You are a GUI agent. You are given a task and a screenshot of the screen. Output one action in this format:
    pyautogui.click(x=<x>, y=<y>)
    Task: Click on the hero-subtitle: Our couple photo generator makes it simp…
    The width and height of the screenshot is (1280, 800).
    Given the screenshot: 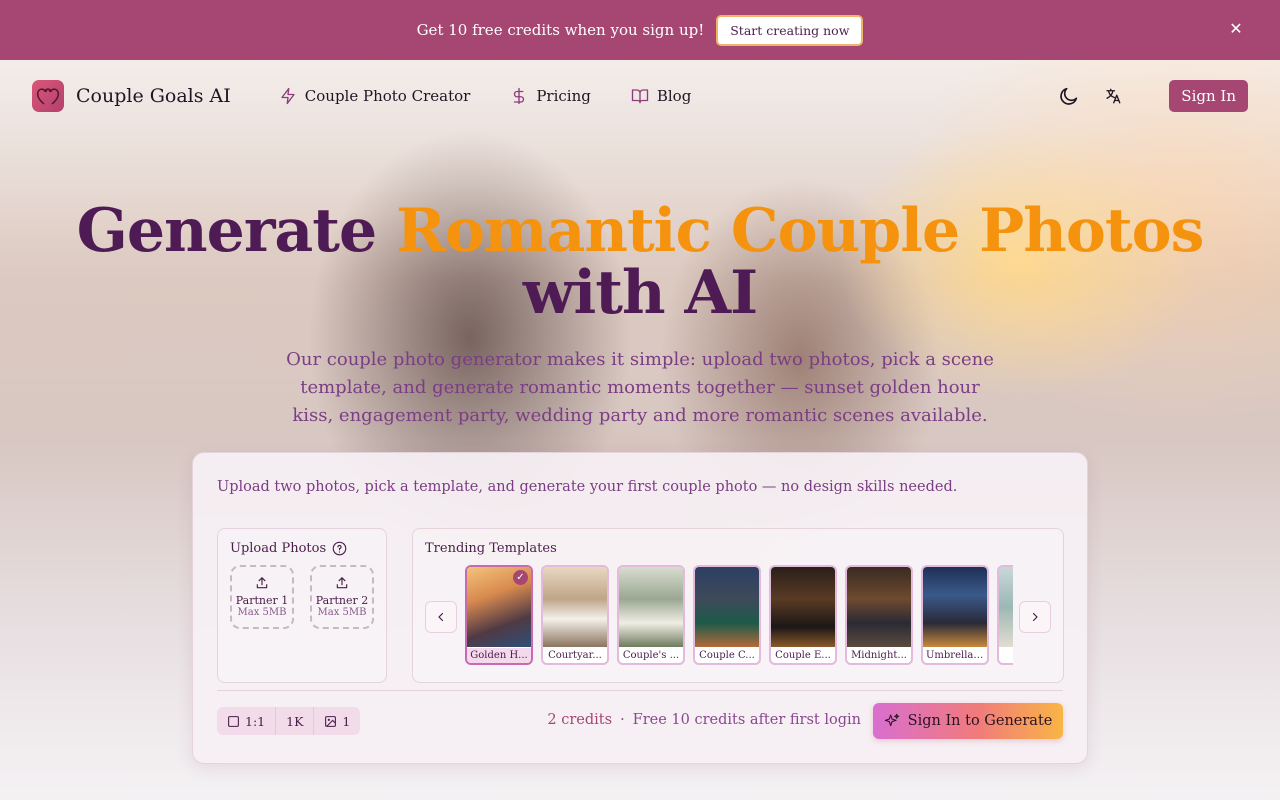 What is the action you would take?
    pyautogui.click(x=640, y=387)
    